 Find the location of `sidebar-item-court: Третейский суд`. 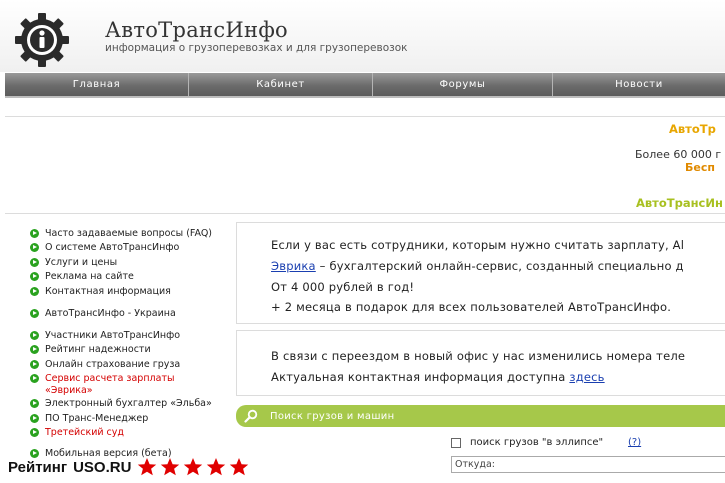

sidebar-item-court: Третейский суд is located at coordinates (77, 433).